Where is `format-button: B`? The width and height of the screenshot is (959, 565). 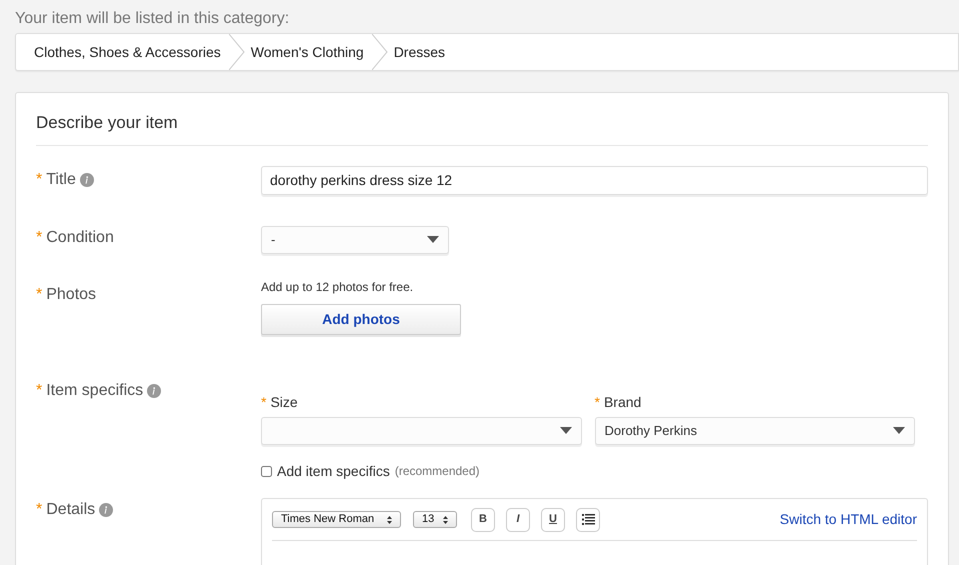 format-button: B is located at coordinates (483, 520).